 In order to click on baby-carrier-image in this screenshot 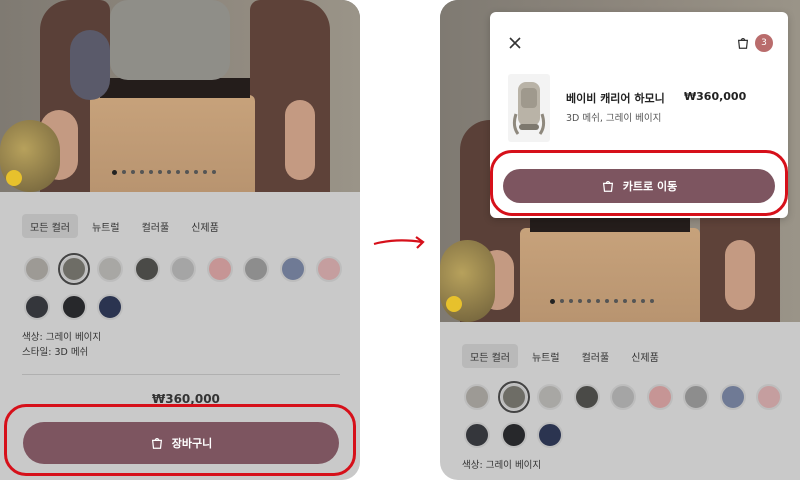, I will do `click(529, 108)`.